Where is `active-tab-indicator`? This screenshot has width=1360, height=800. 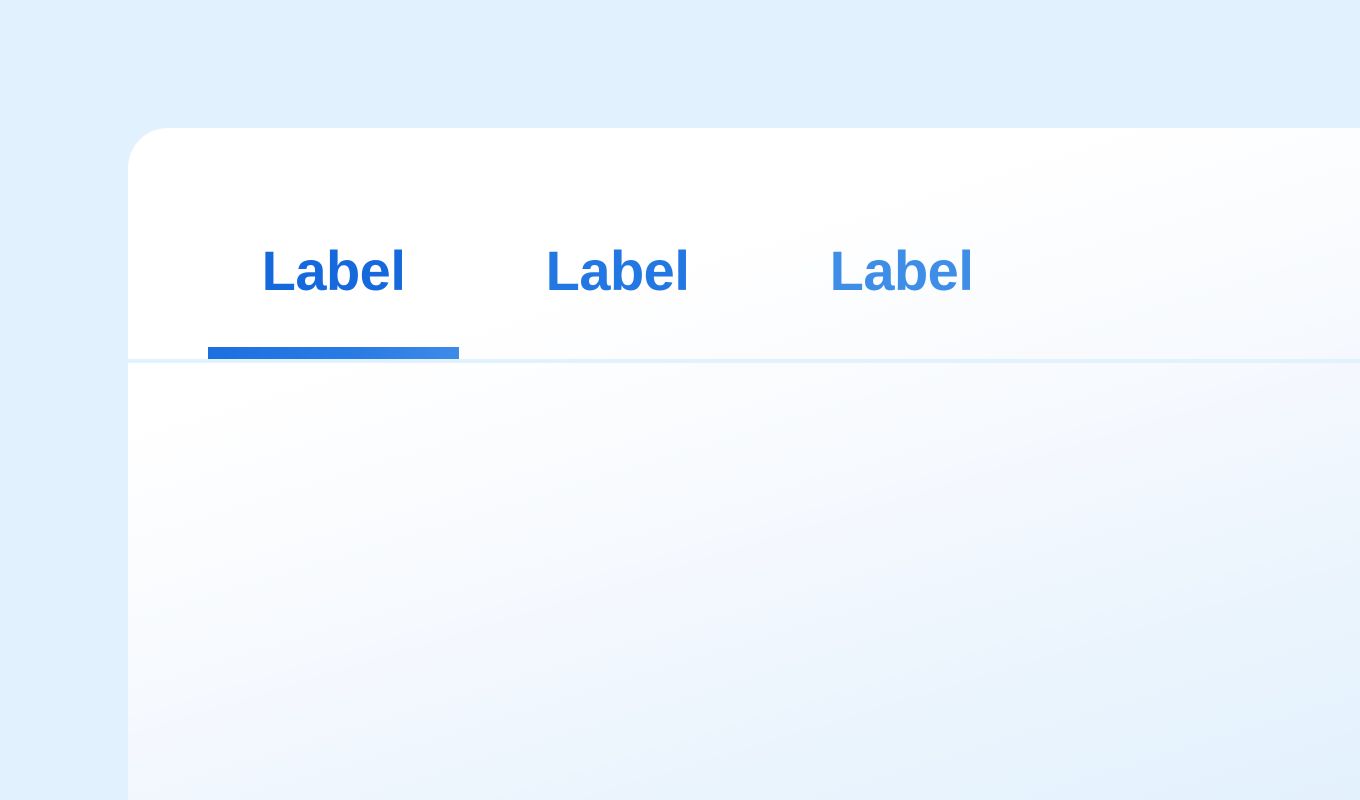
active-tab-indicator is located at coordinates (333, 353).